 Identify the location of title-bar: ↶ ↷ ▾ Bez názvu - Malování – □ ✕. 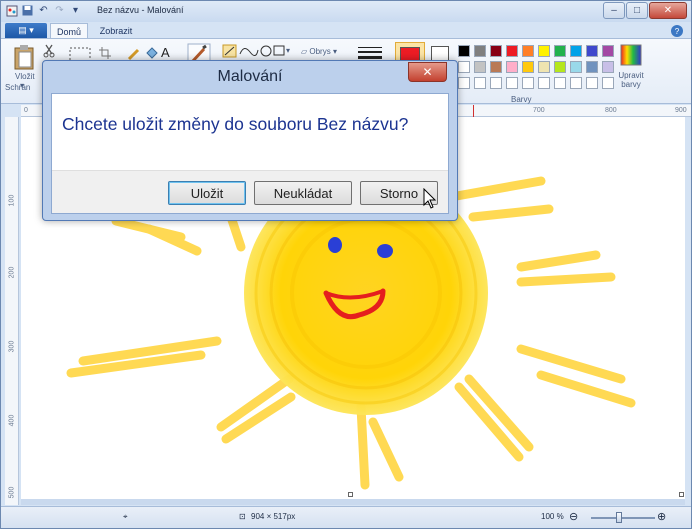
(346, 11).